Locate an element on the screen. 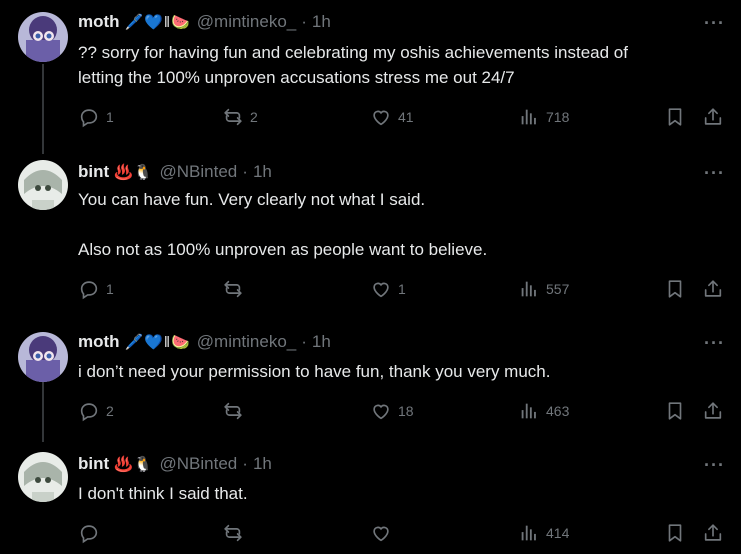 The width and height of the screenshot is (741, 554). like-button: 1 is located at coordinates (388, 289).